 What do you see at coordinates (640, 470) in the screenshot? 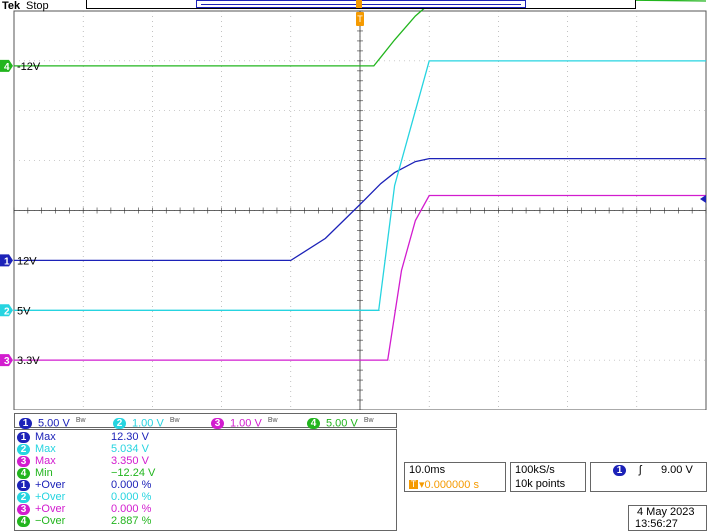
I see `rising-edge-icon: ʃ` at bounding box center [640, 470].